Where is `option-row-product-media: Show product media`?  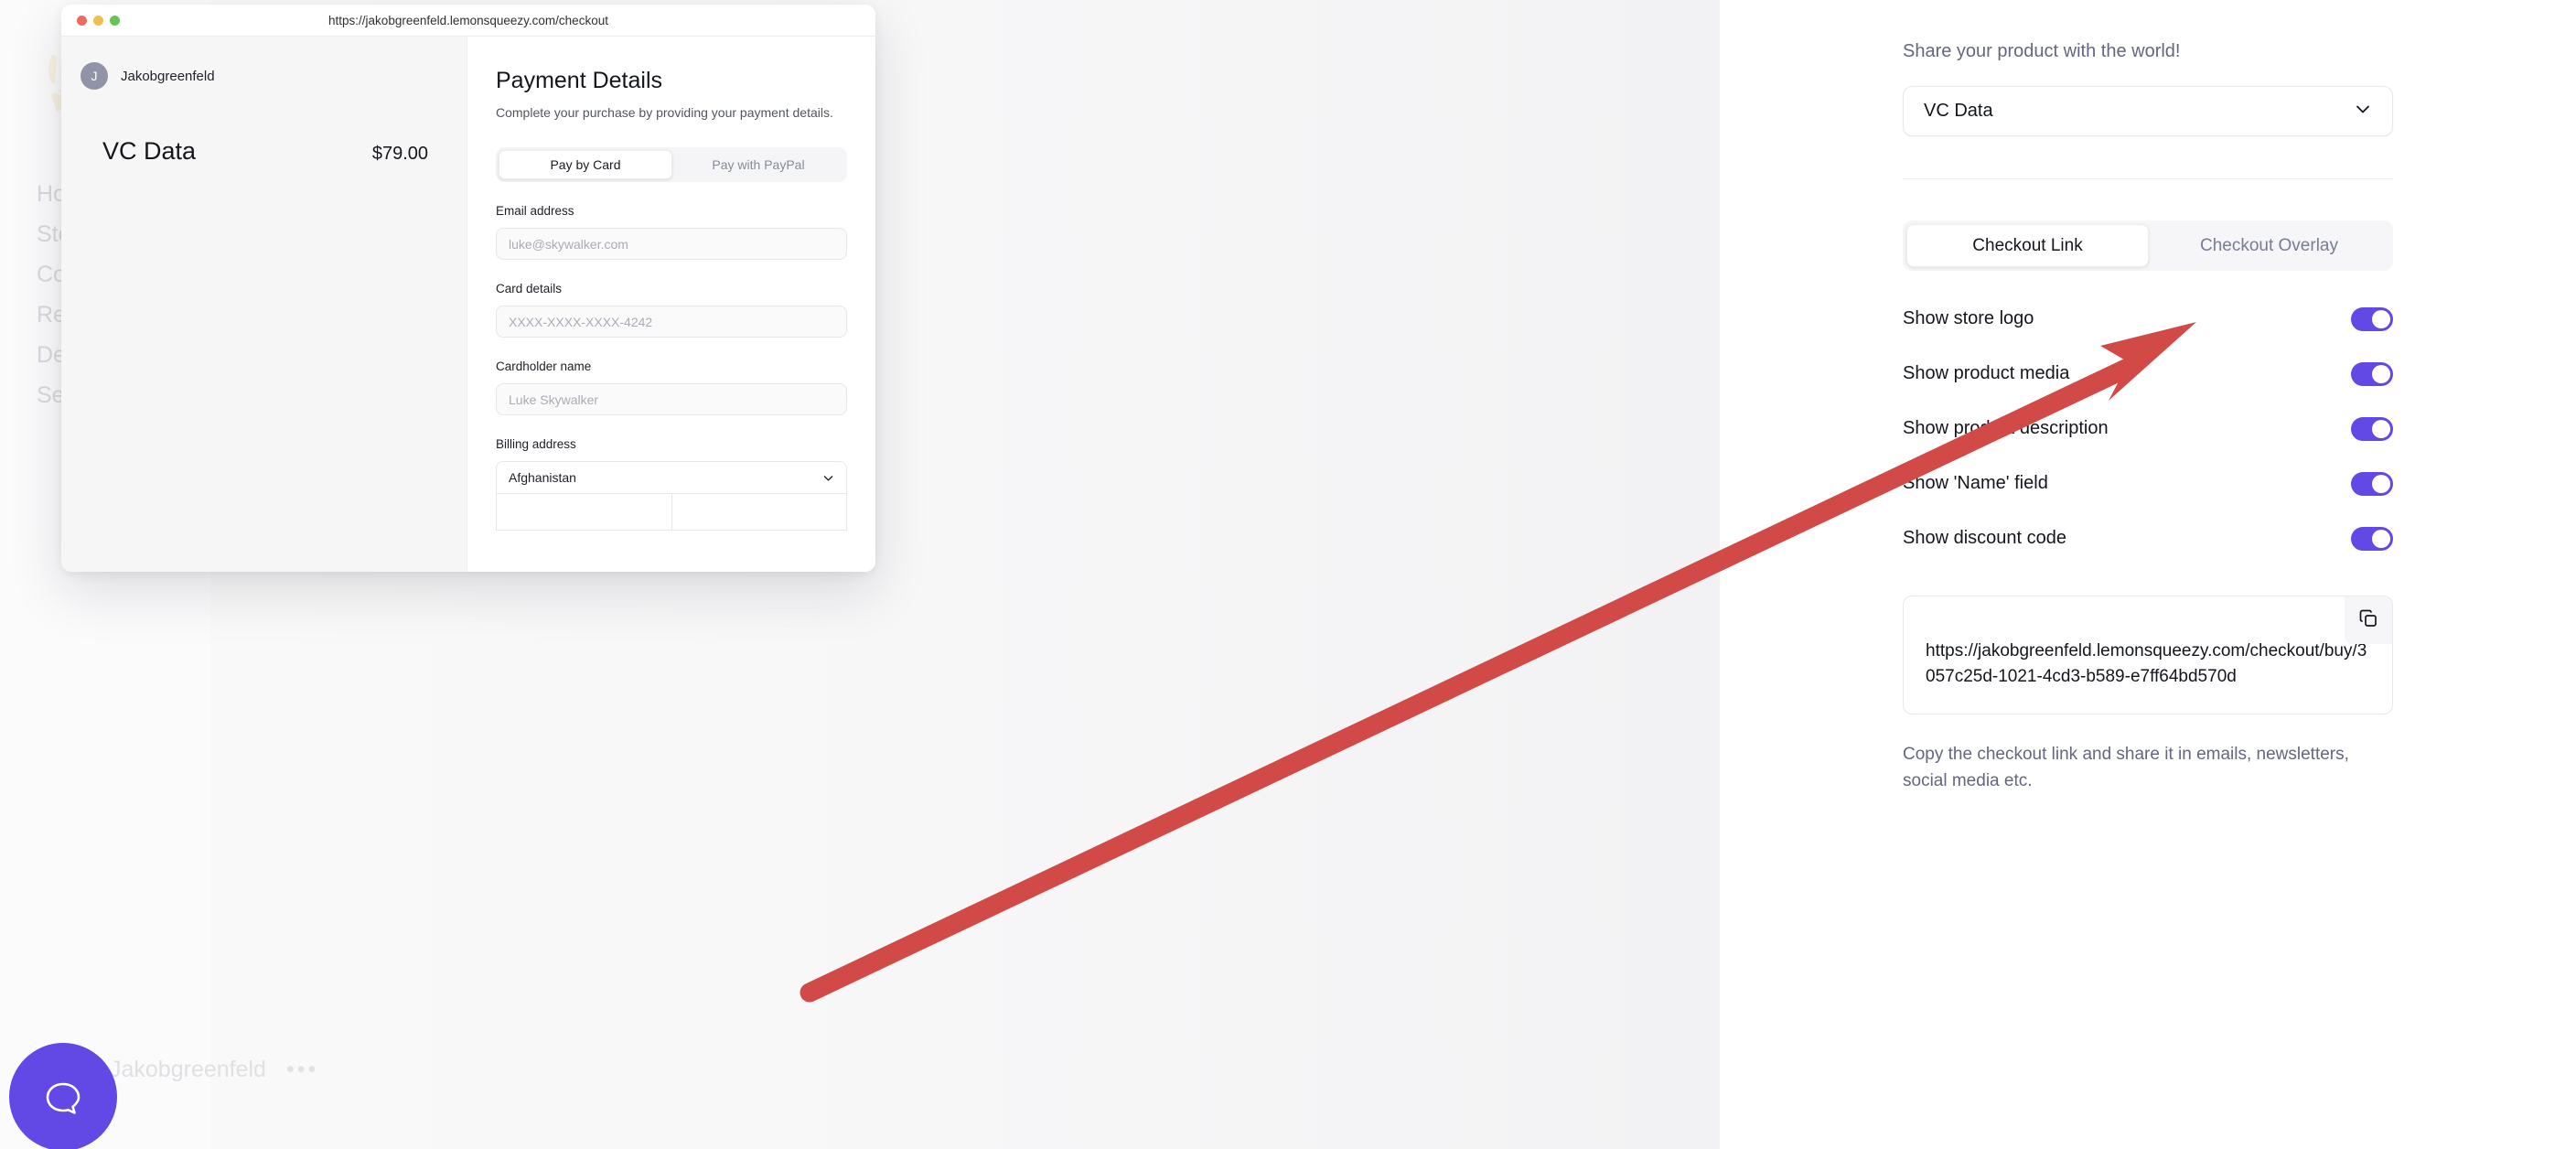
option-row-product-media: Show product media is located at coordinates (2148, 374).